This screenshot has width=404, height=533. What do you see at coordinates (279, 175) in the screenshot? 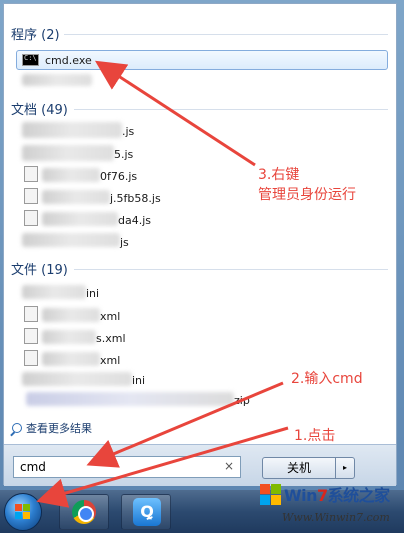
I see `annotation-step3-line1: 3.右键` at bounding box center [279, 175].